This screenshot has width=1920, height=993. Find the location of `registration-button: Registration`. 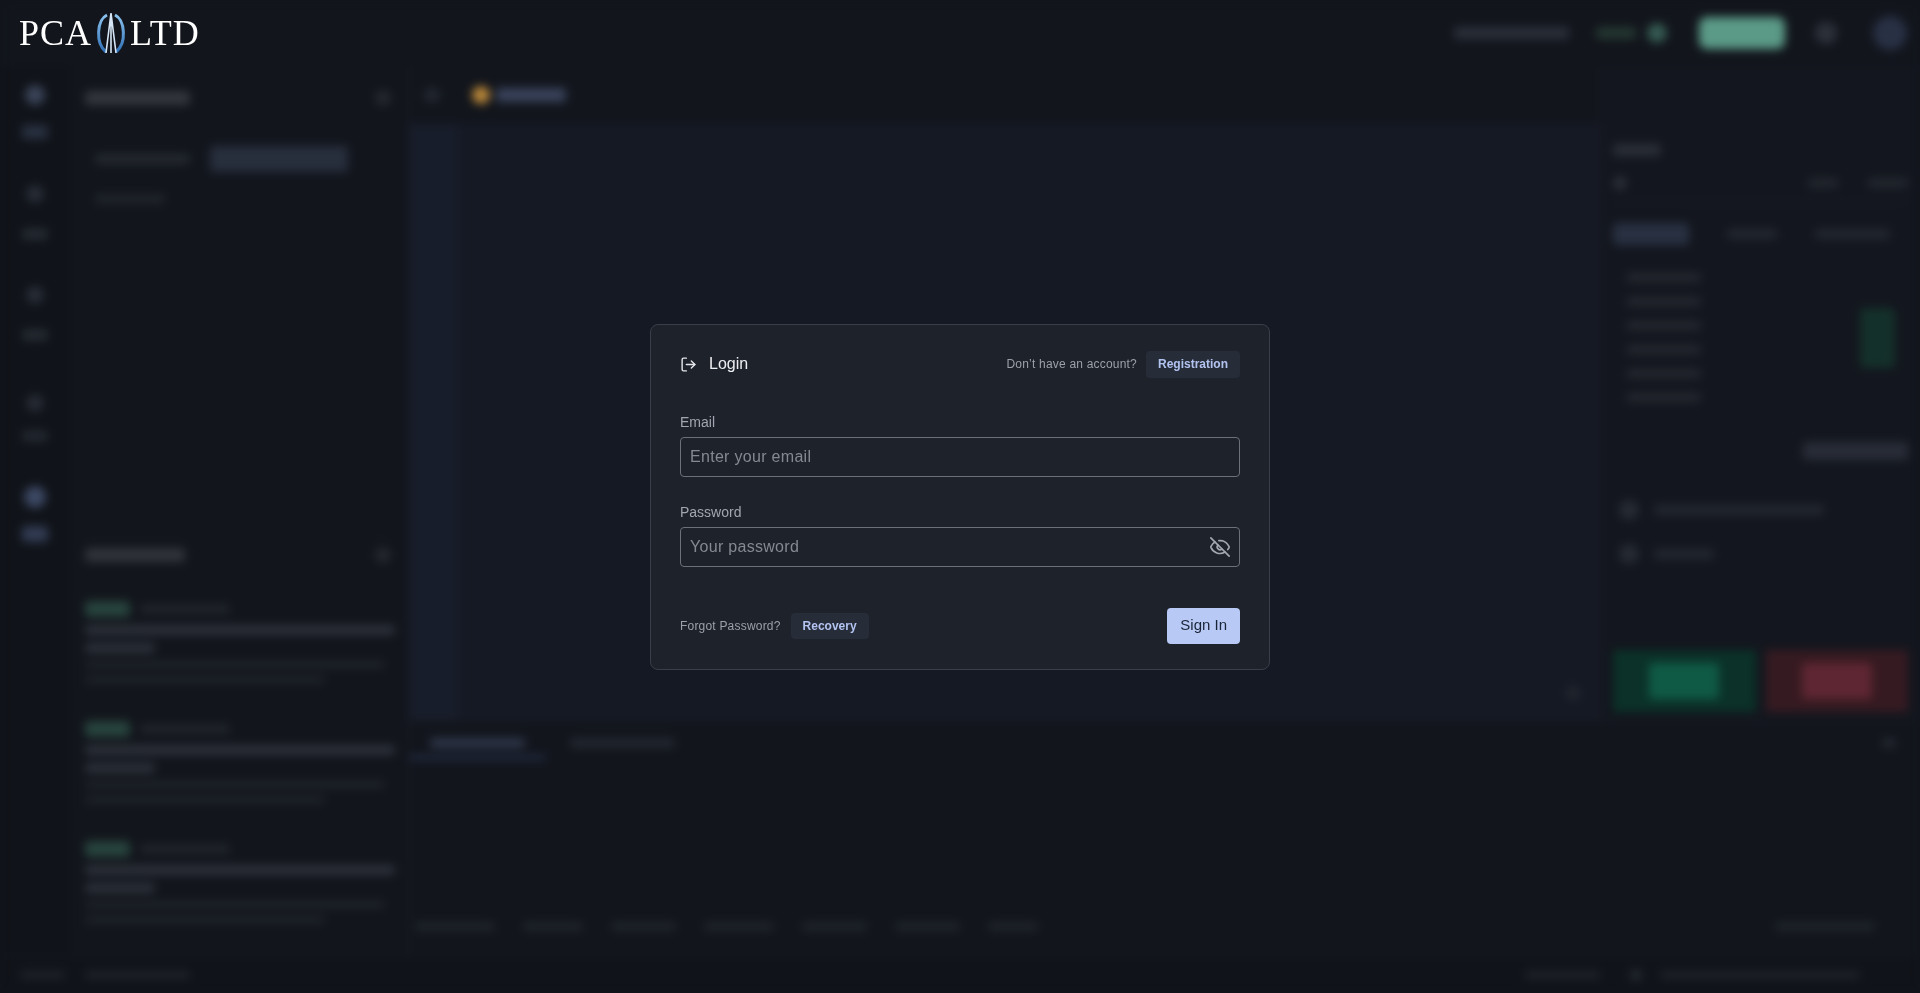

registration-button: Registration is located at coordinates (1193, 364).